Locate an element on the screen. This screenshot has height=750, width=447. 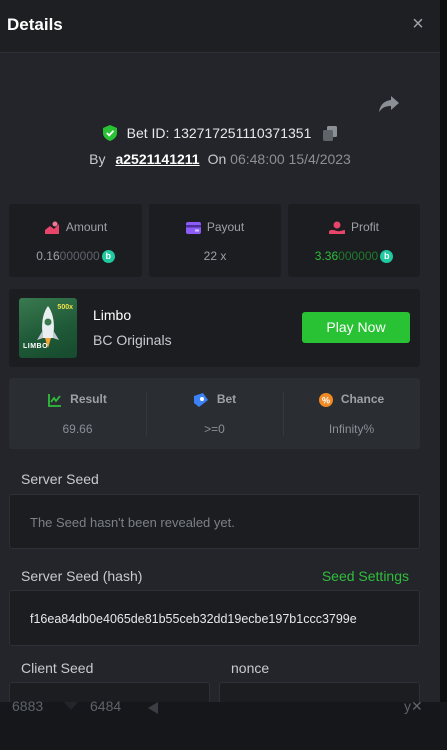
stat-payout: Payout 22 x is located at coordinates (215, 240).